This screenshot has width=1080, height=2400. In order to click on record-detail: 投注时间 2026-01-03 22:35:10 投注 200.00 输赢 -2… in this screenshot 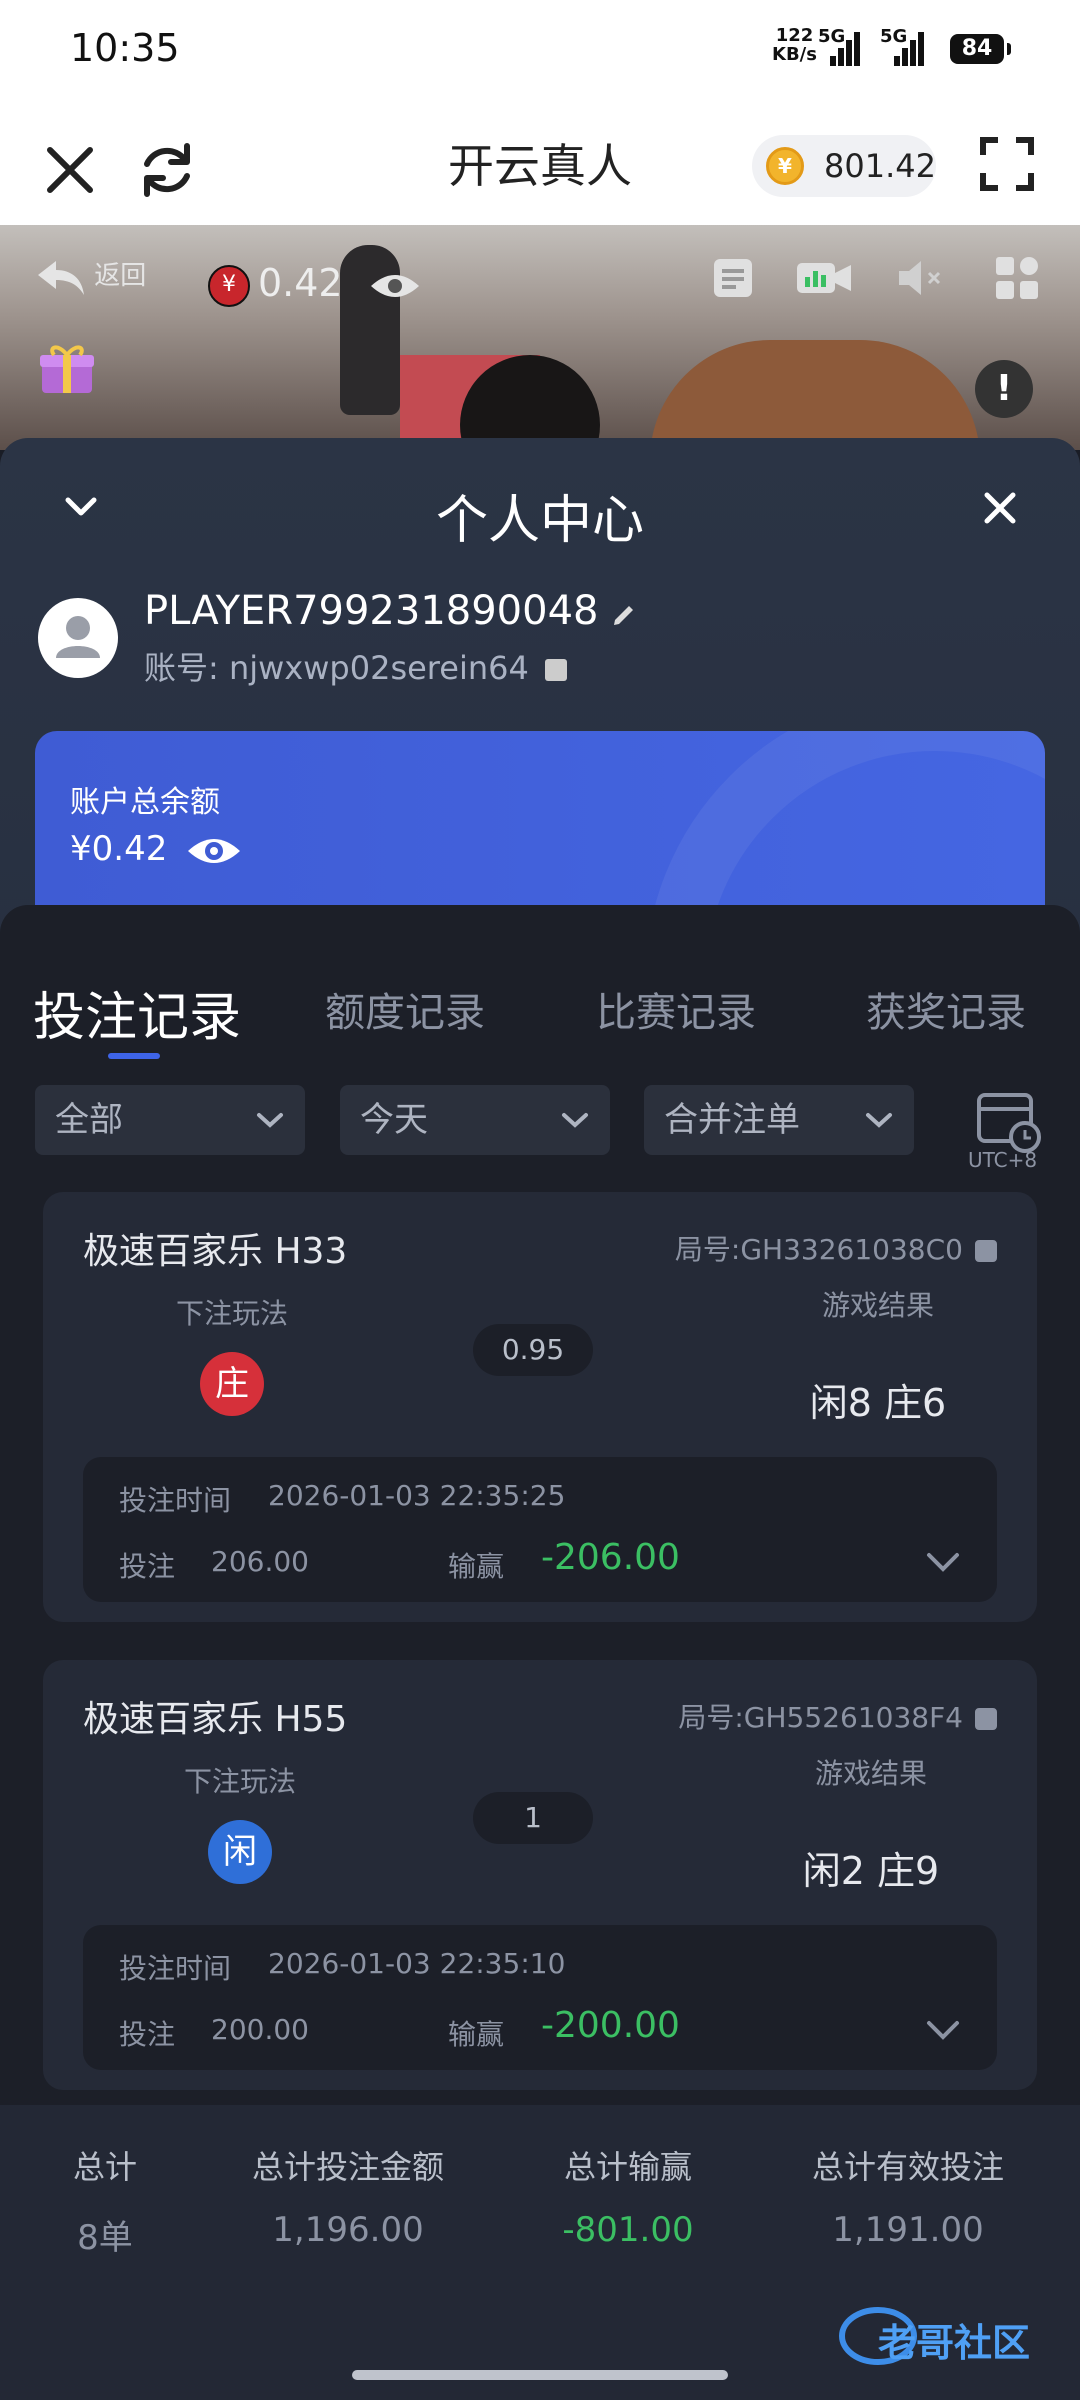, I will do `click(540, 1997)`.